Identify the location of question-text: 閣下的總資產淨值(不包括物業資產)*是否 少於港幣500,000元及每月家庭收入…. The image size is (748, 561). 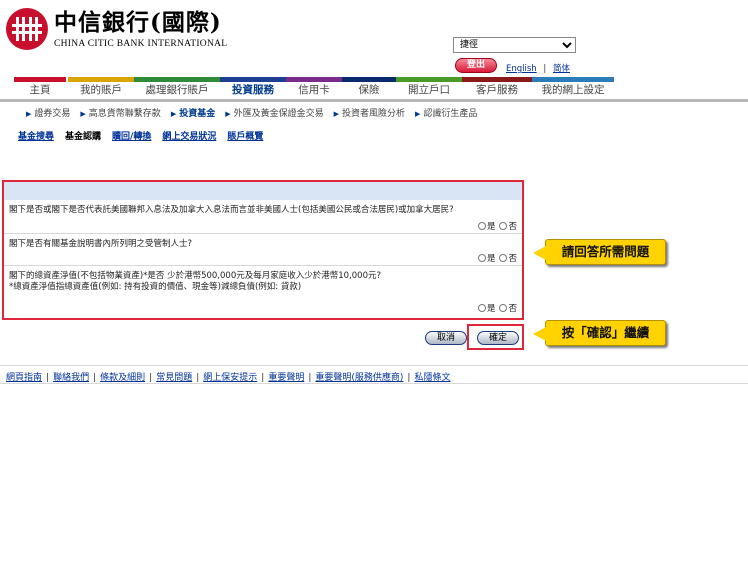
(195, 282).